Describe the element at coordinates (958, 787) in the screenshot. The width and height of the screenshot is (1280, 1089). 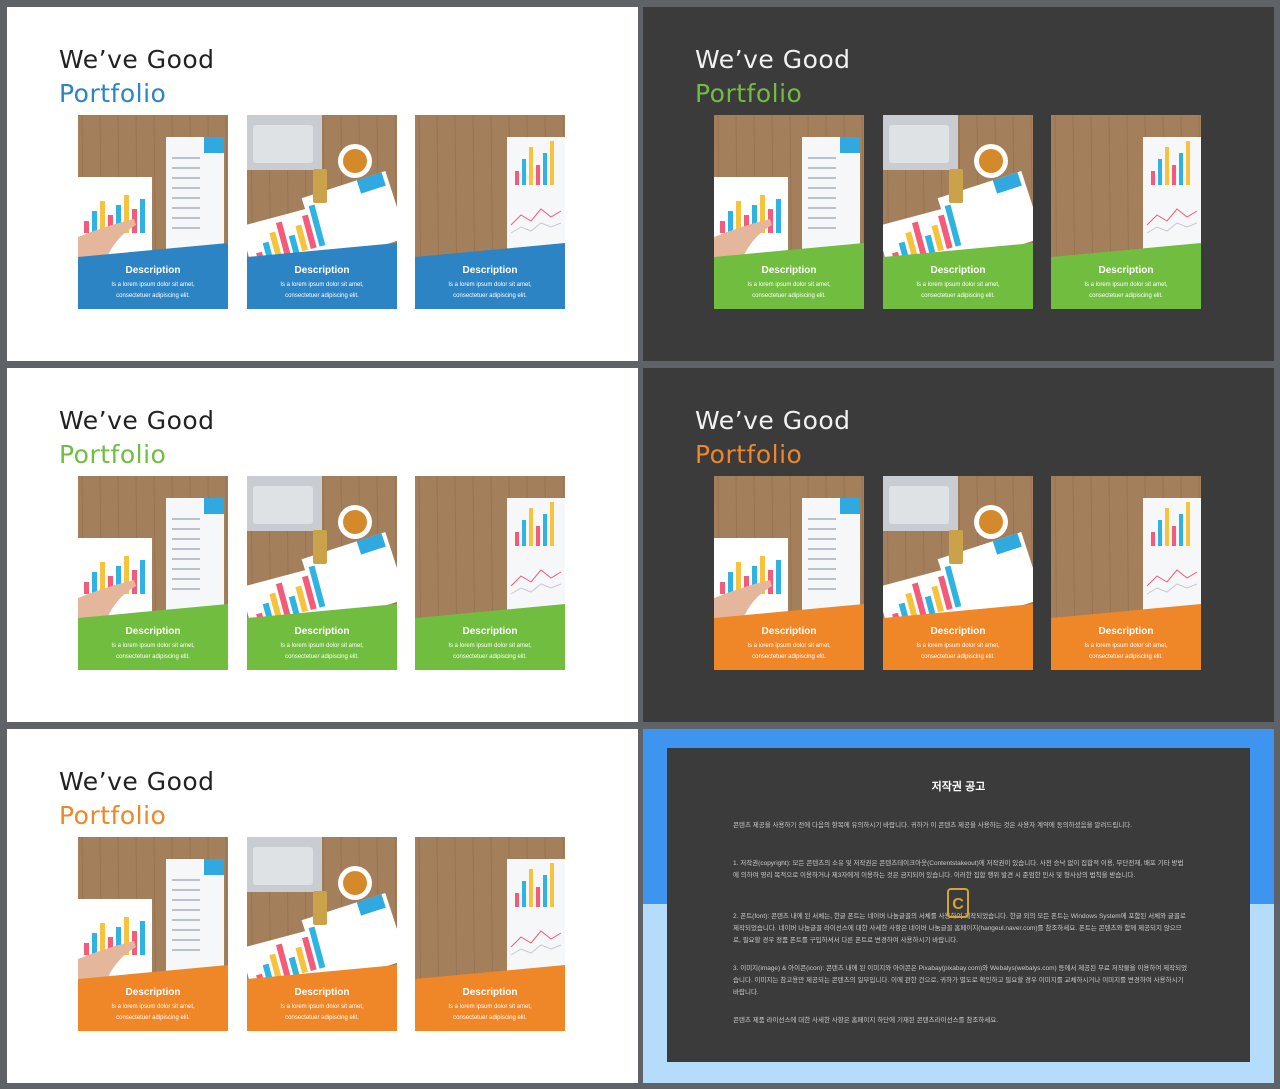
I see `notice-title: 저작권 공고` at that location.